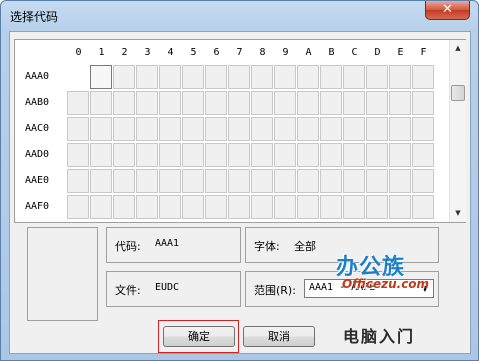  Describe the element at coordinates (458, 213) in the screenshot. I see `scroll-down-arrow-icon: ▼` at that location.